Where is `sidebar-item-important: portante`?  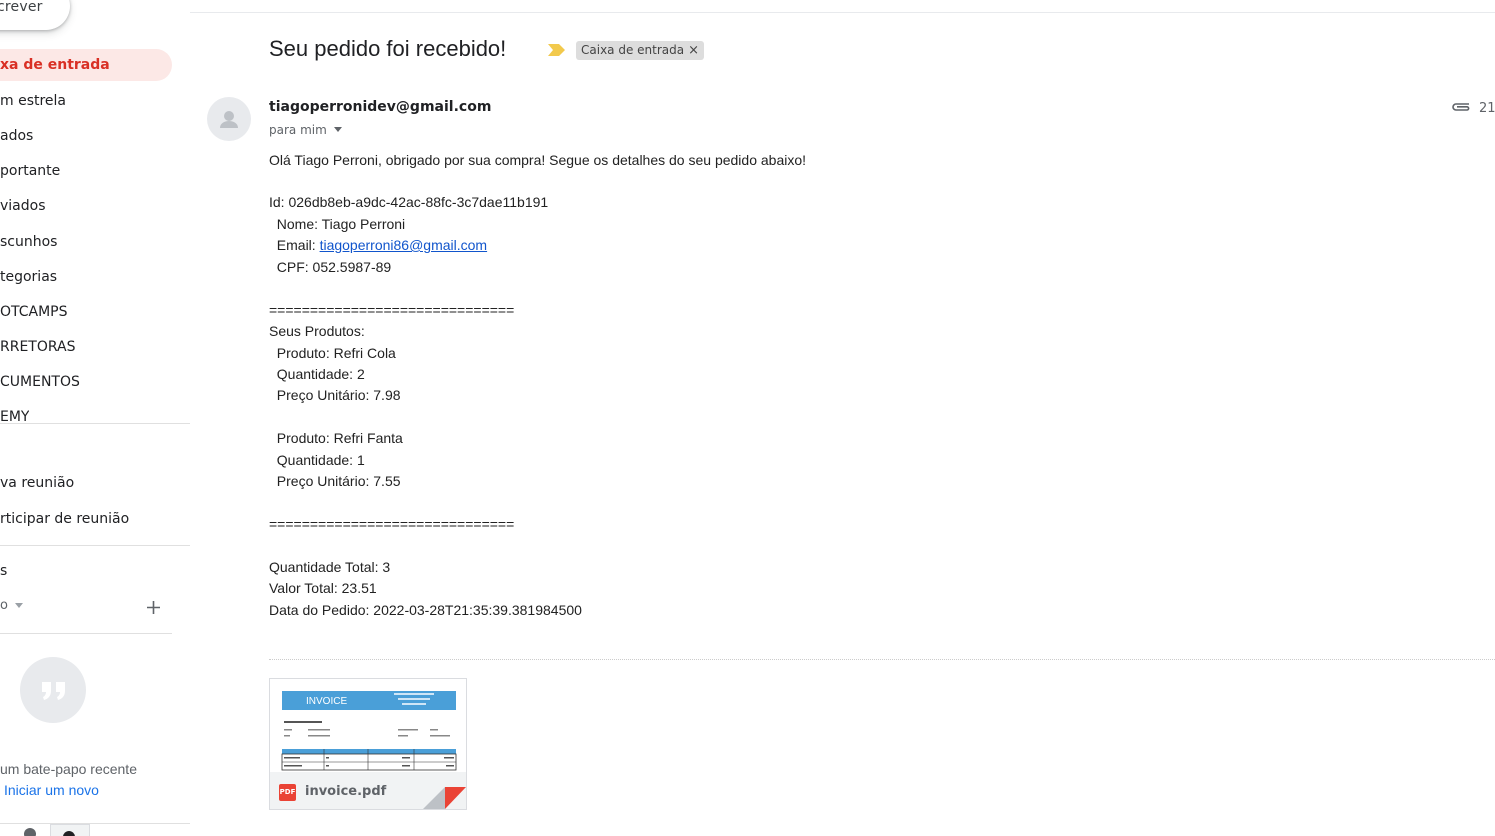
sidebar-item-important: portante is located at coordinates (30, 171).